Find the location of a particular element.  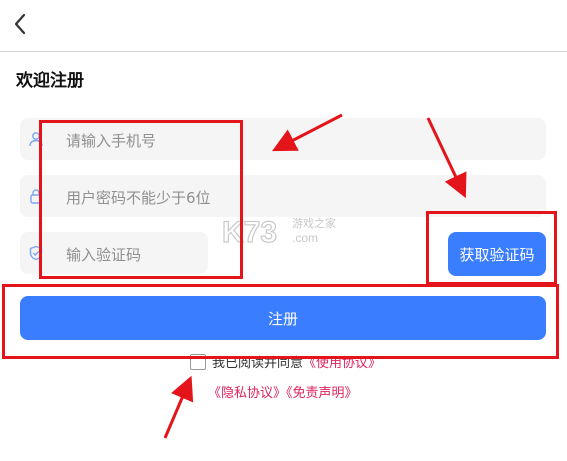

arrow-to-get-code is located at coordinates (446, 158).